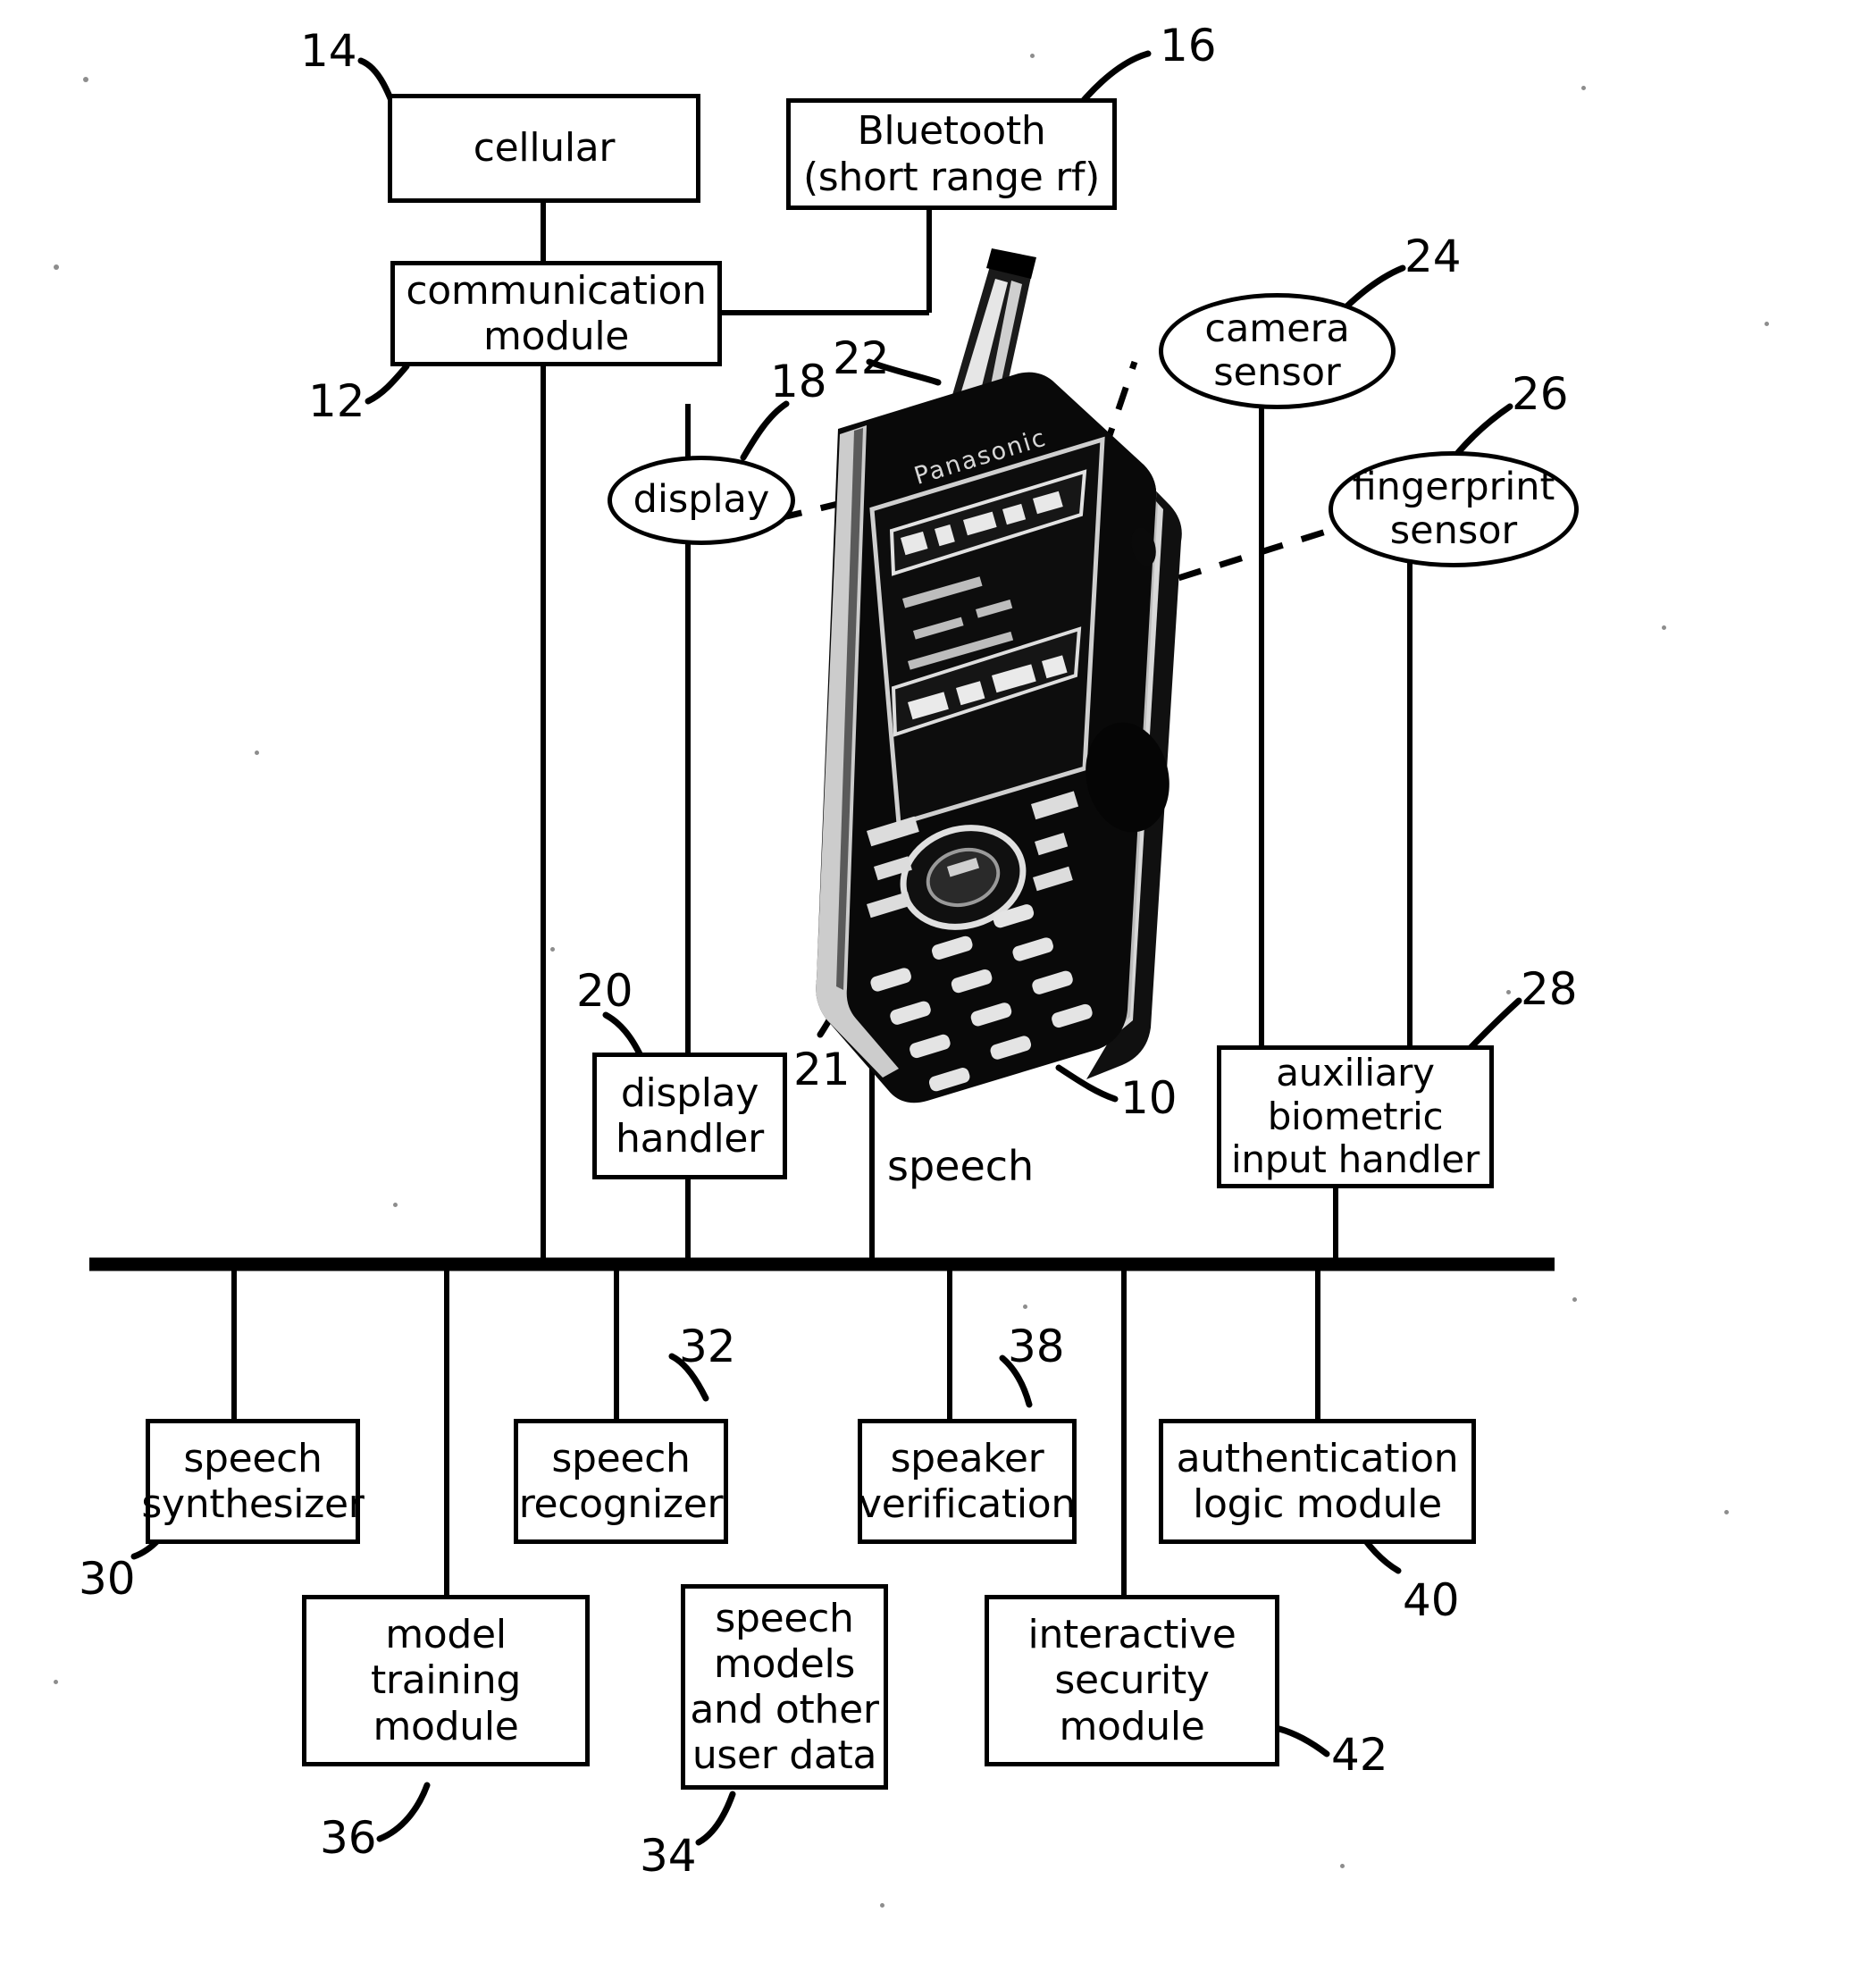 The height and width of the screenshot is (1988, 1861). What do you see at coordinates (668, 1856) in the screenshot?
I see `ref-number-34: 34` at bounding box center [668, 1856].